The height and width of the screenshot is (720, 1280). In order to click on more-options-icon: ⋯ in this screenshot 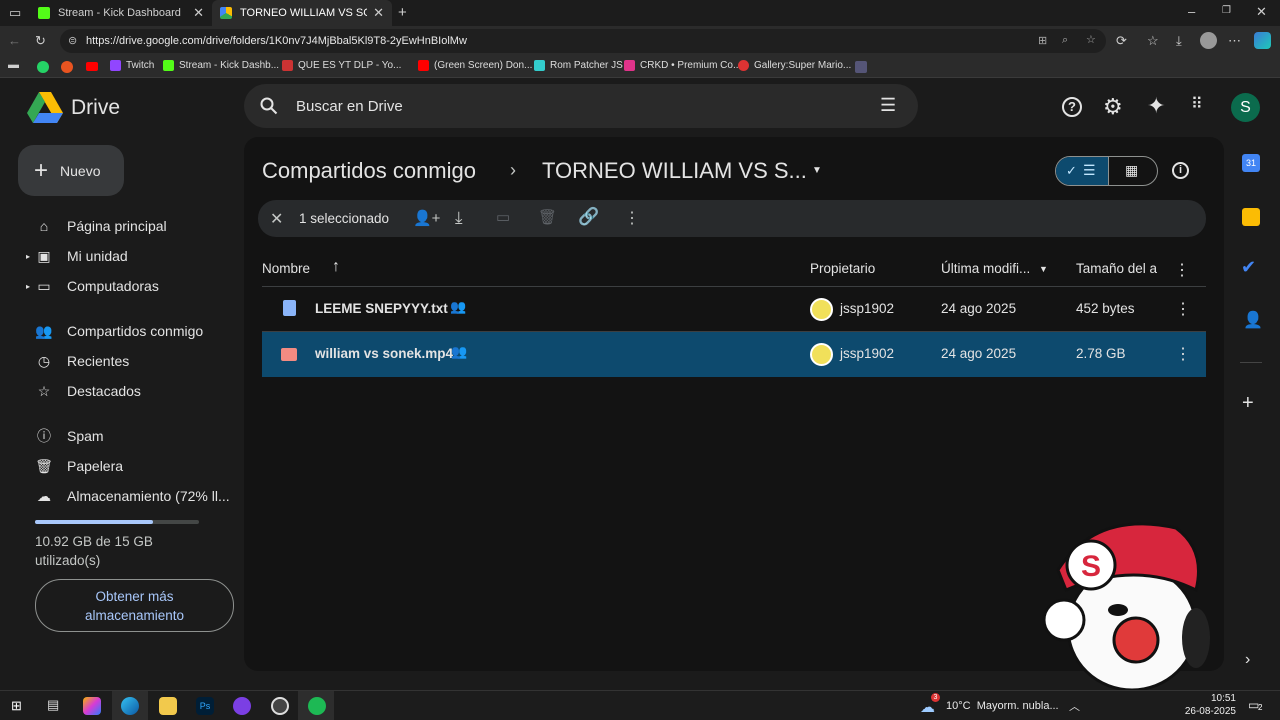, I will do `click(1234, 40)`.